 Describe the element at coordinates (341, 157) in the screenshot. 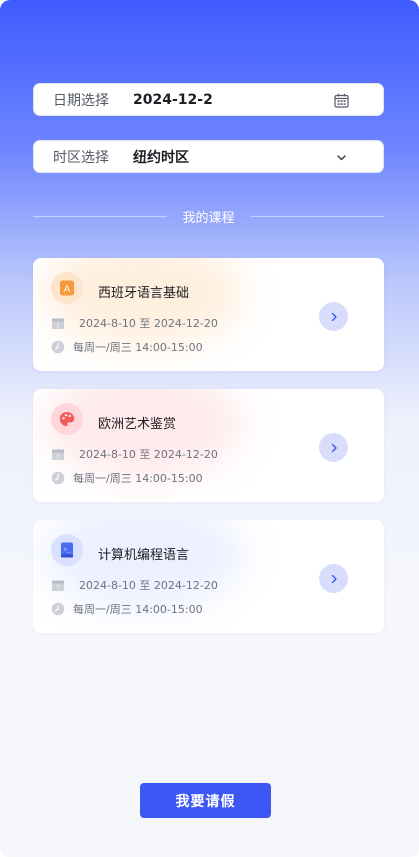

I see `chevron-down-icon` at that location.